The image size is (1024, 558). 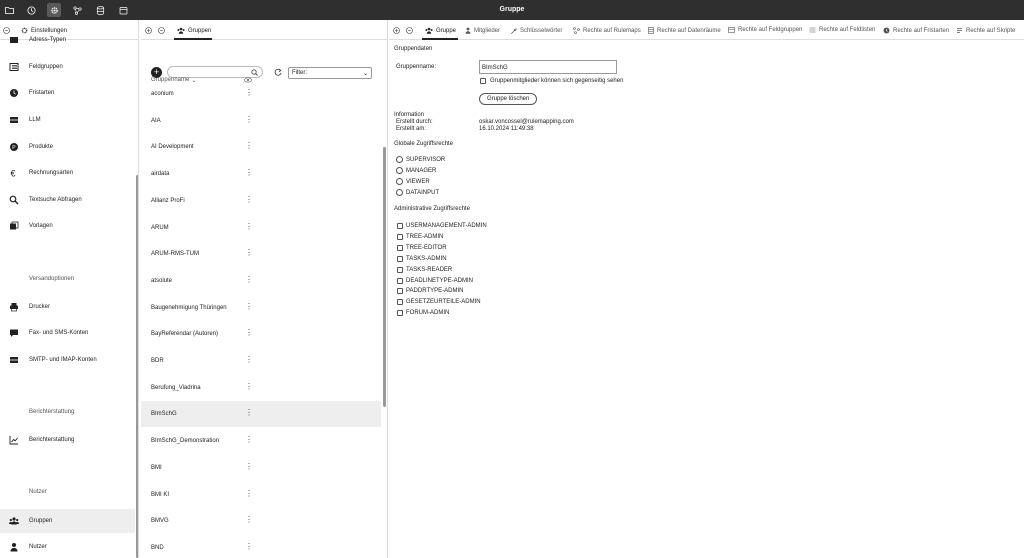 I want to click on table-row: BayReferendar (Autoren) ⋮, so click(x=261, y=334).